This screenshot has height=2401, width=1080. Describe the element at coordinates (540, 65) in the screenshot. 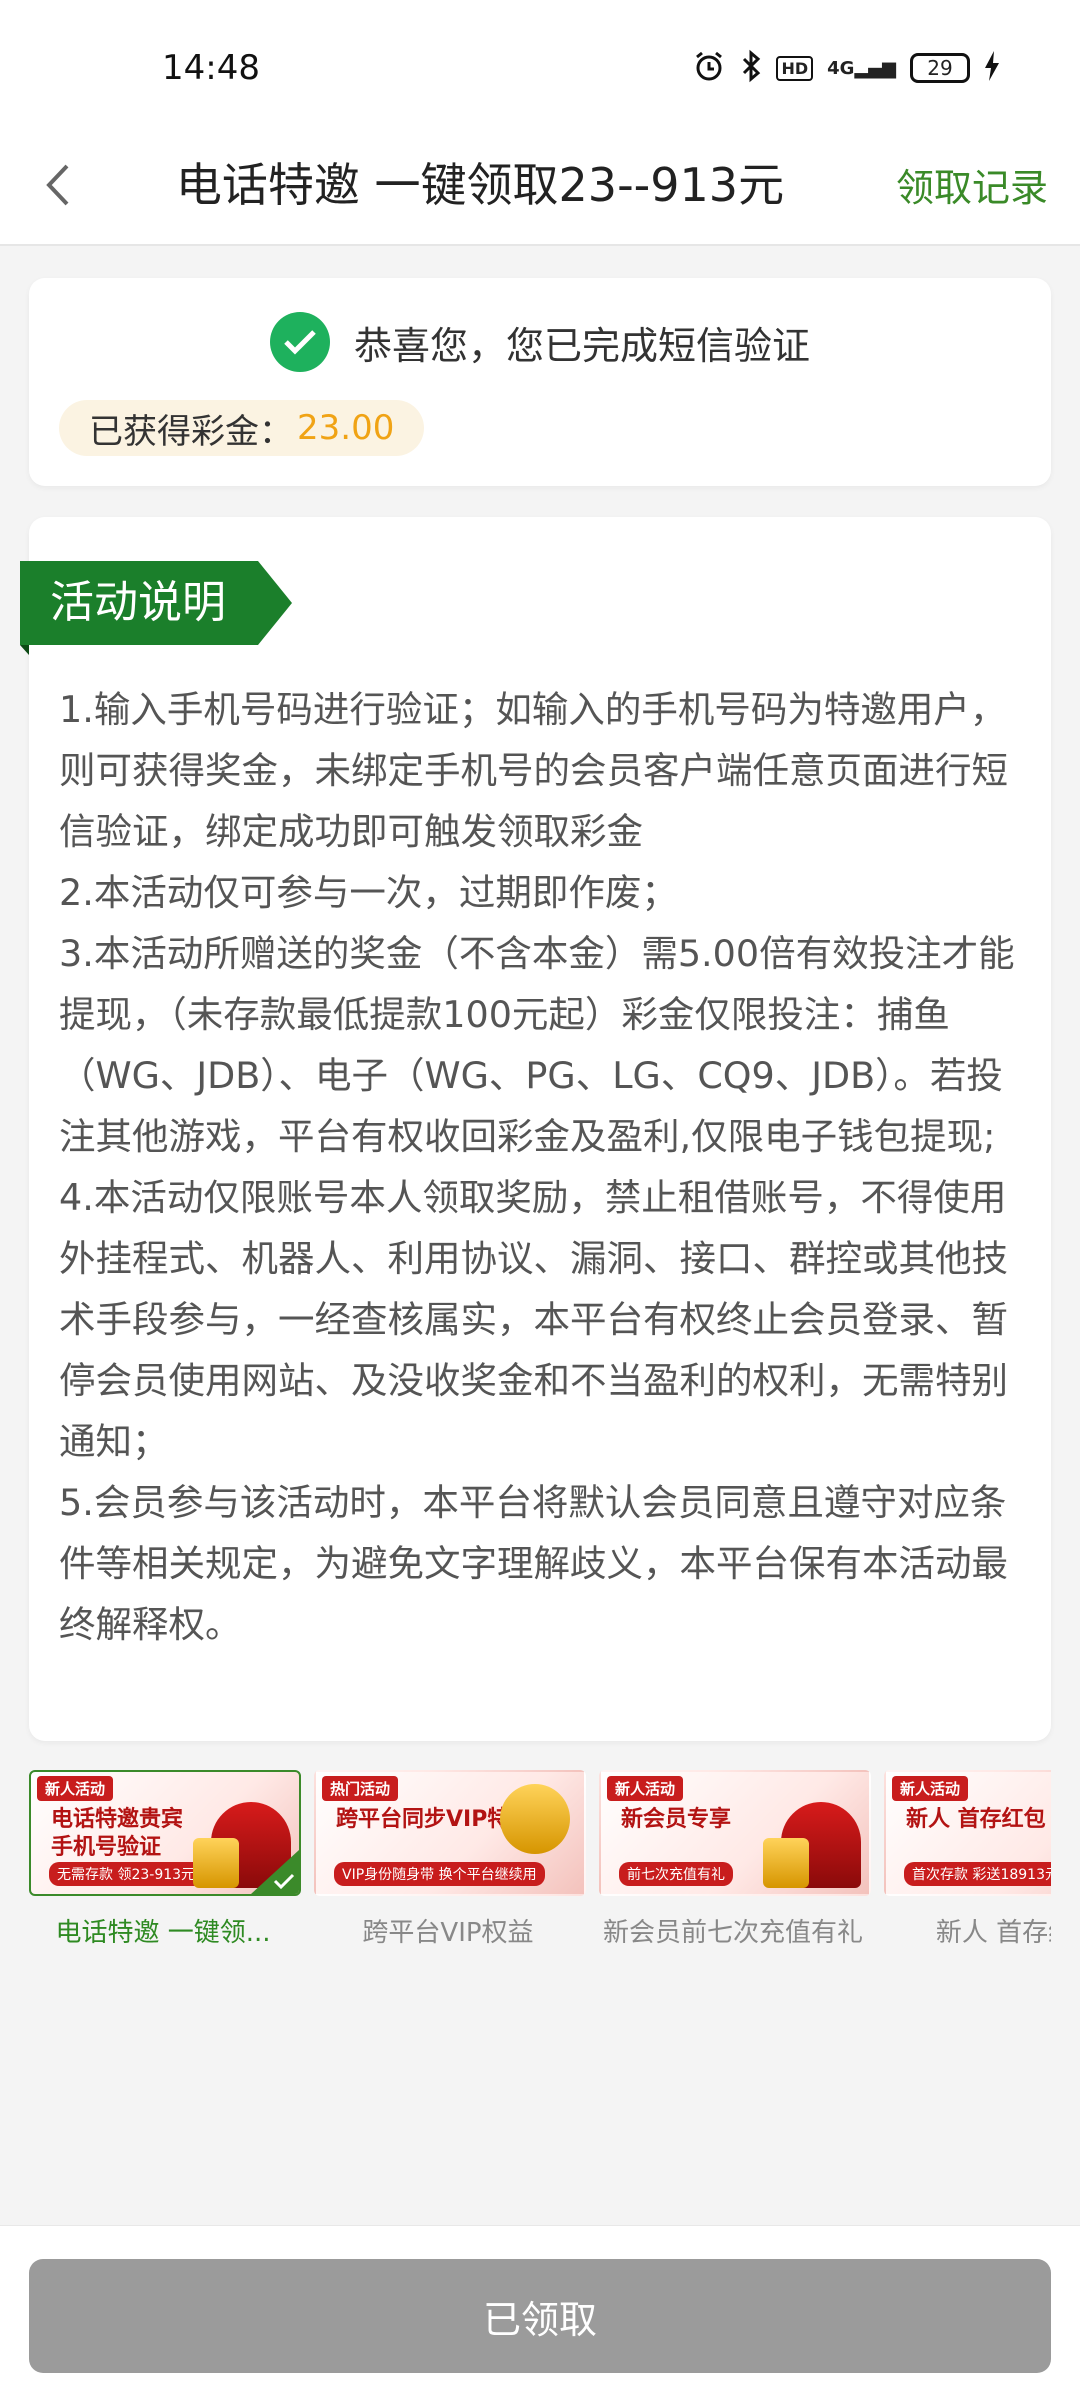

I see `status-bar: 14:48 HD 4G▂▄▆ 29` at that location.